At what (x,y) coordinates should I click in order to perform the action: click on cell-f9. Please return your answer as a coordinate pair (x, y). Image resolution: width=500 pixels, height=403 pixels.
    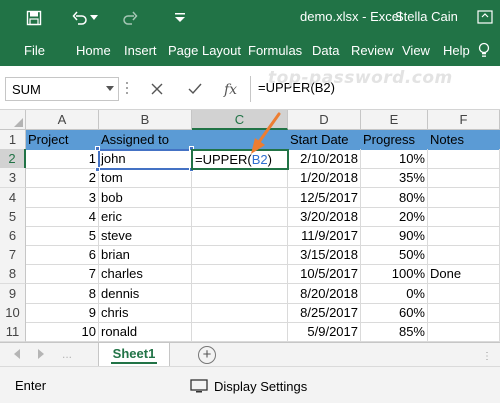
    Looking at the image, I should click on (464, 293).